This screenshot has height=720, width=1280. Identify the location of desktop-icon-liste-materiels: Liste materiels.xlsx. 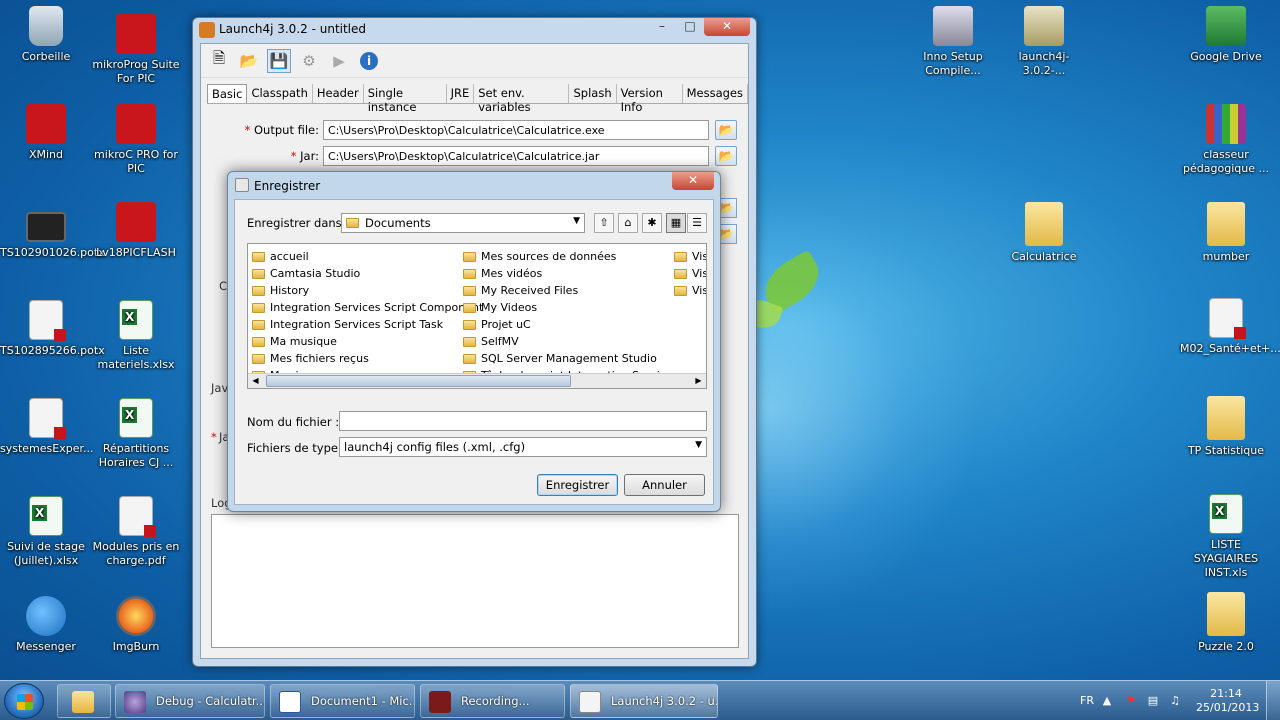
(136, 336).